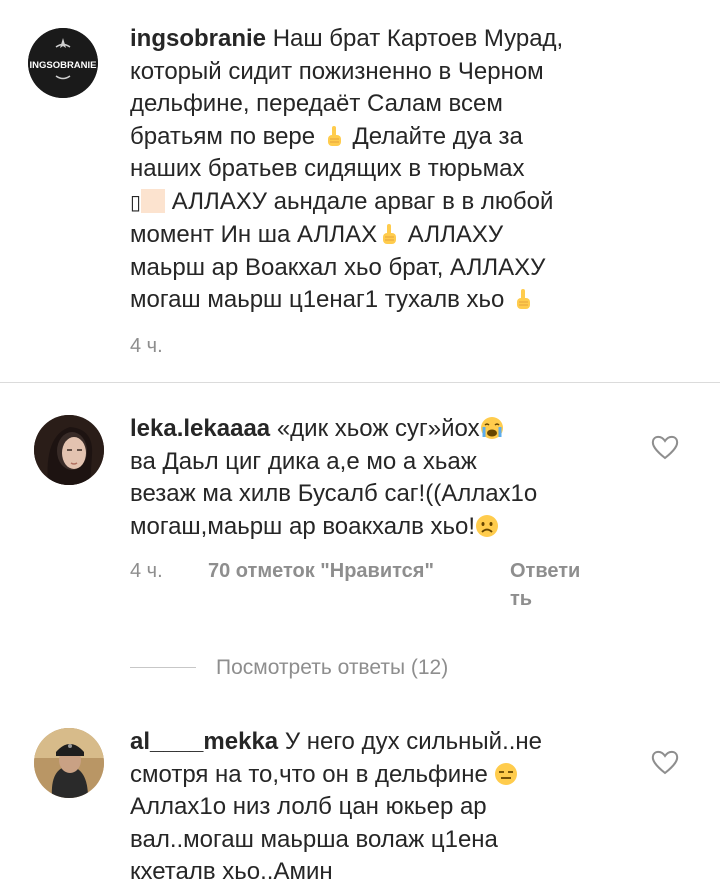 The image size is (720, 896). I want to click on expressionless-face-emoji-icon, so click(506, 773).